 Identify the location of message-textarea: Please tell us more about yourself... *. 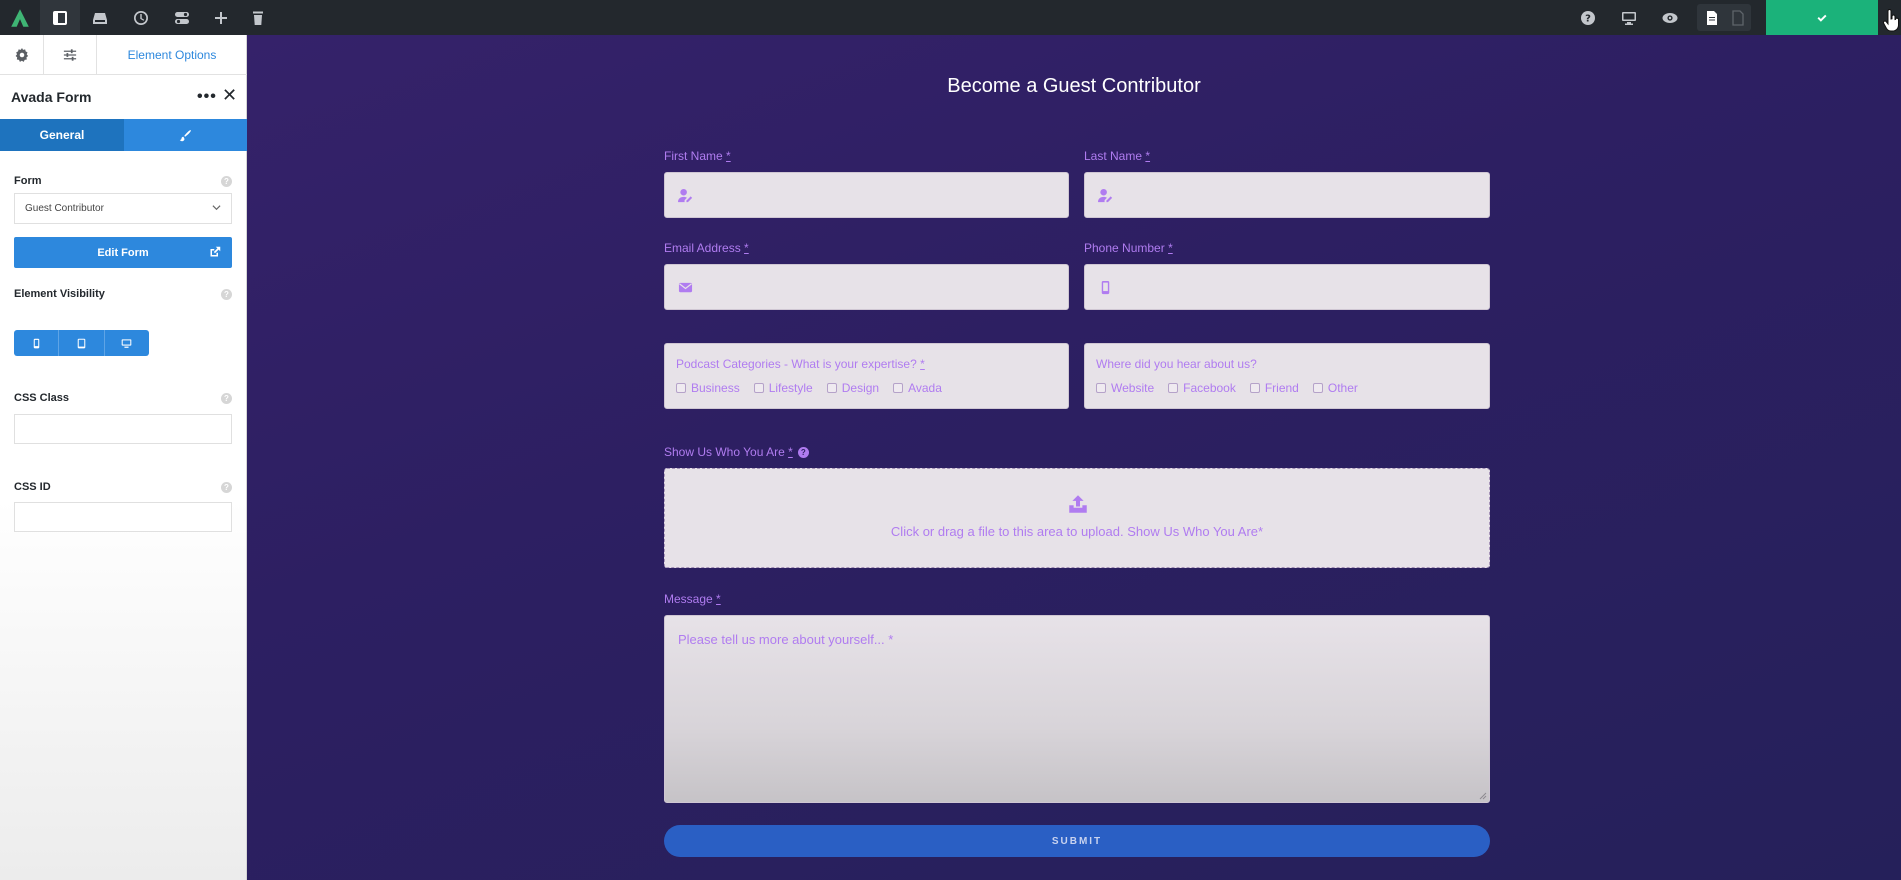
(1077, 709).